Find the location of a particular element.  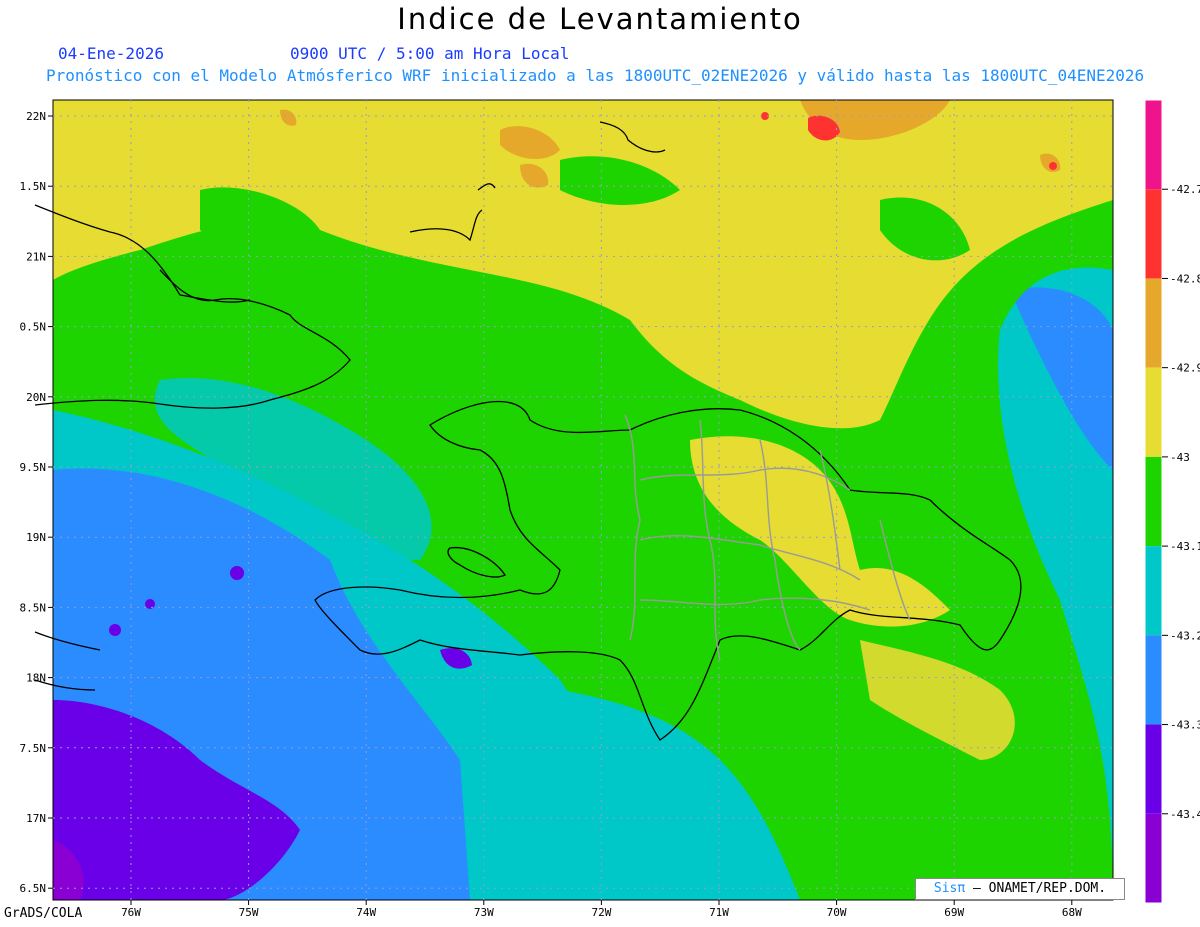

lat-label: 0.5N is located at coordinates (33, 327).